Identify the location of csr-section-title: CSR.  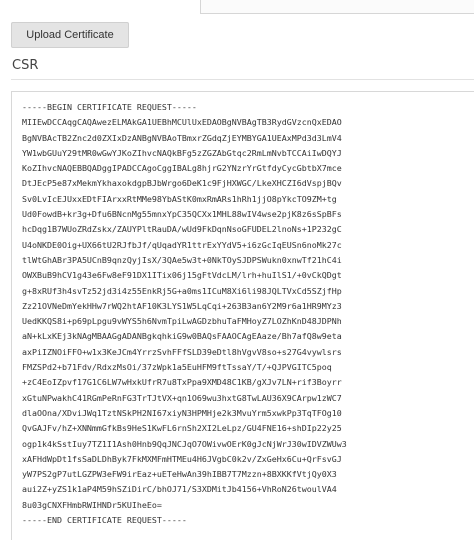
(25, 65).